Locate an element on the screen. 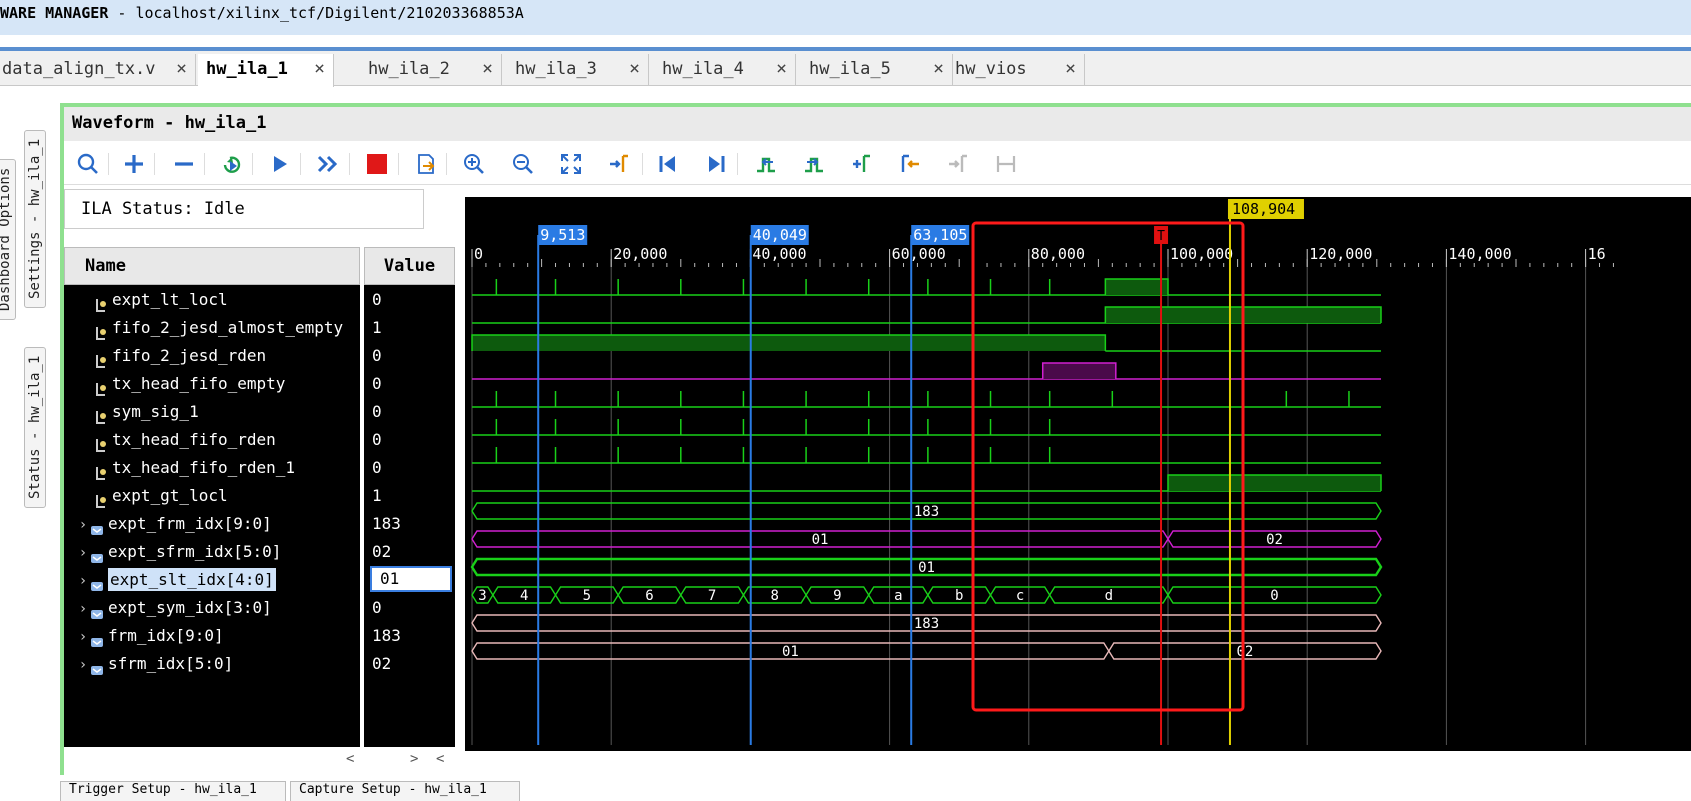  add-marker-icon is located at coordinates (862, 164).